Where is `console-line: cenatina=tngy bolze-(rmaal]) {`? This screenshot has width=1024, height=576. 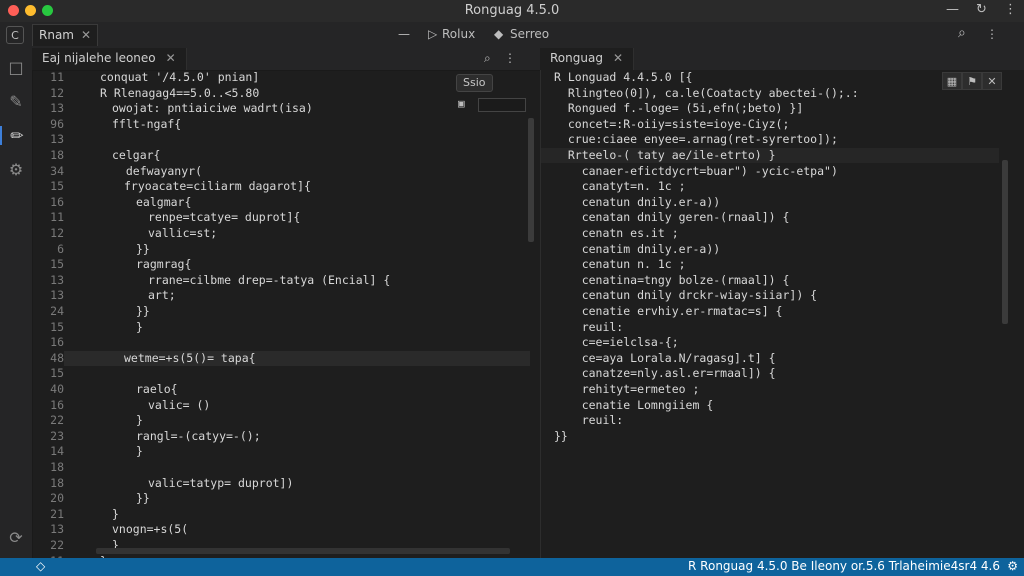
console-line: cenatina=tngy bolze-(rmaal]) { is located at coordinates (672, 279).